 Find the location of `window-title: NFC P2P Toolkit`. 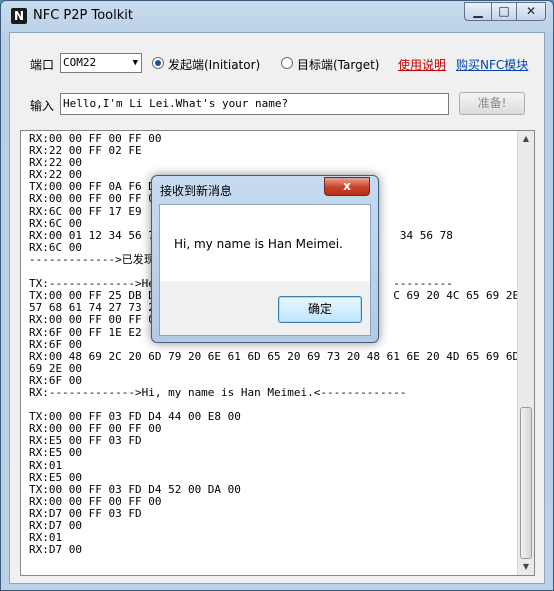

window-title: NFC P2P Toolkit is located at coordinates (83, 15).